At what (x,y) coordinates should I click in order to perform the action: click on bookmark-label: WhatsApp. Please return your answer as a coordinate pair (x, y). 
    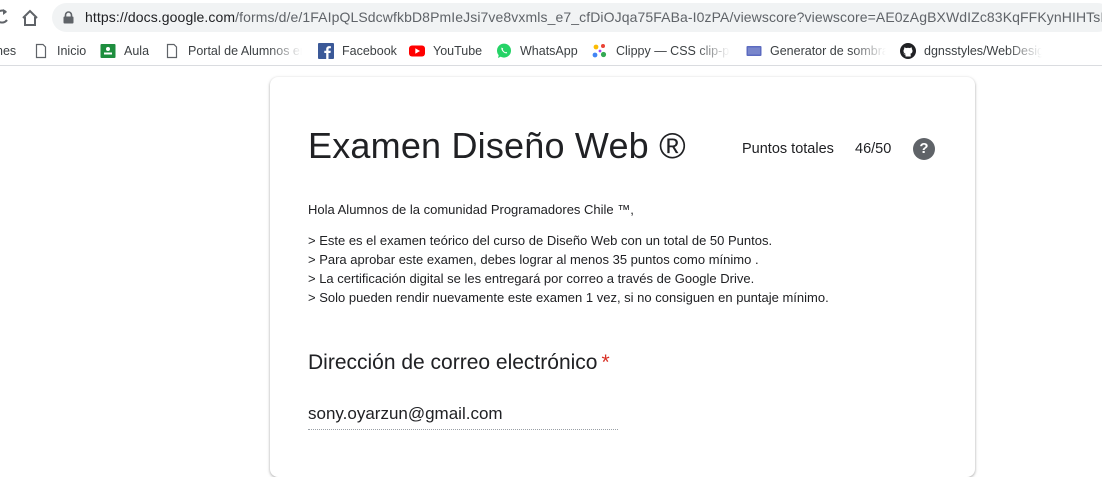
    Looking at the image, I should click on (549, 51).